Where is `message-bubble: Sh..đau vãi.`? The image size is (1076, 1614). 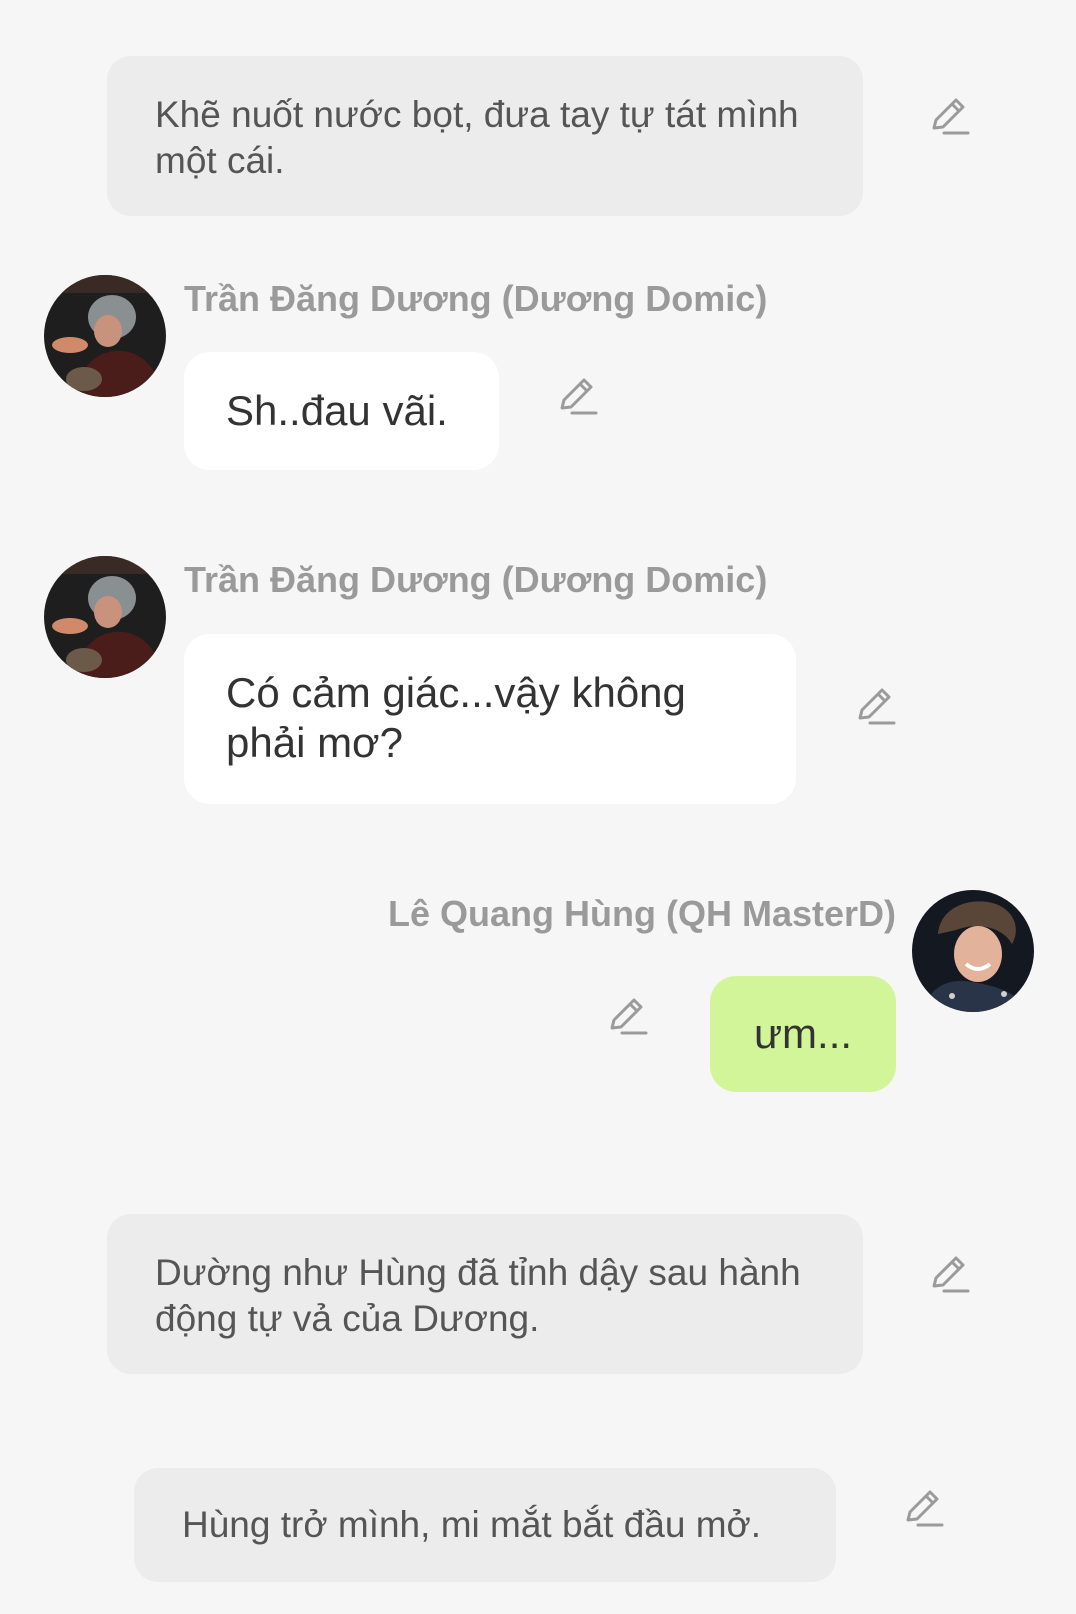 message-bubble: Sh..đau vãi. is located at coordinates (341, 411).